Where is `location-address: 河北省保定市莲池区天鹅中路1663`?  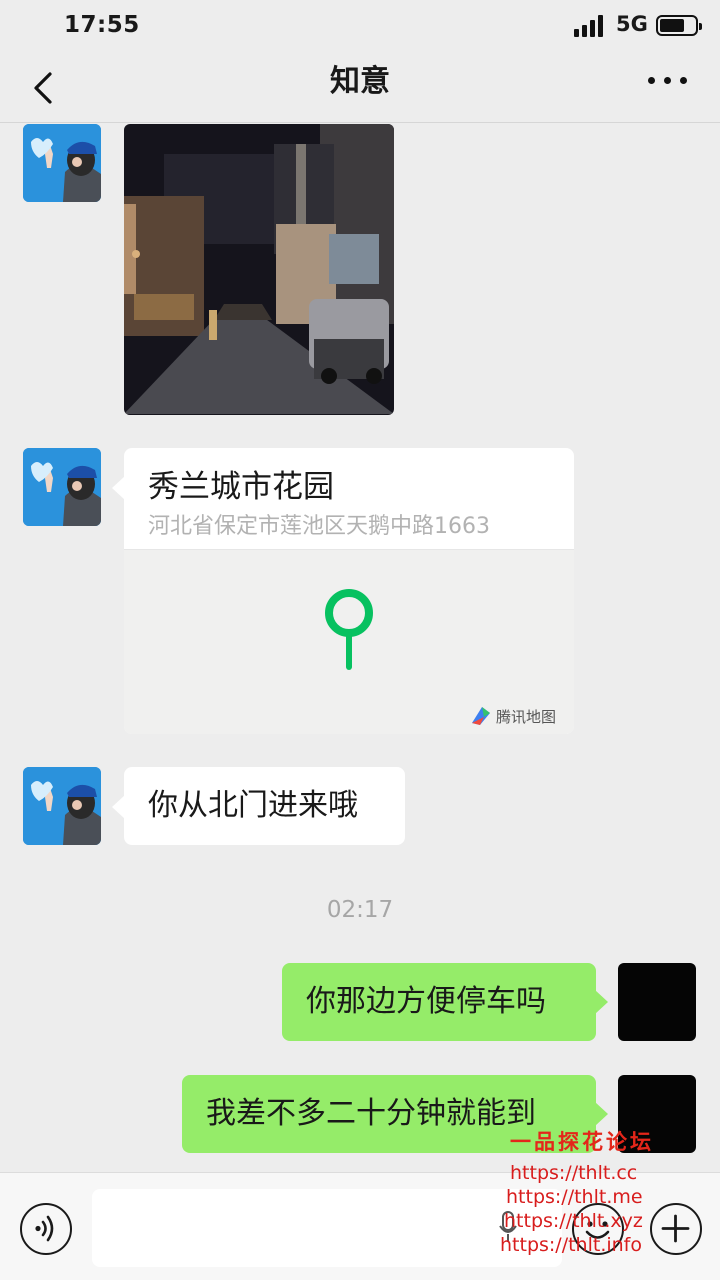 location-address: 河北省保定市莲池区天鹅中路1663 is located at coordinates (319, 526).